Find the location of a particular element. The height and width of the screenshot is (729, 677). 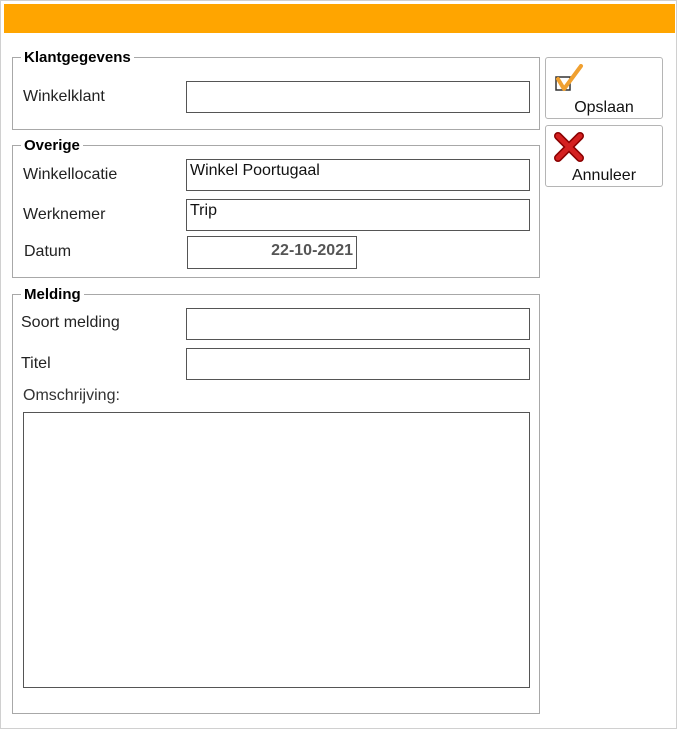

soort-melding-label: Soort melding is located at coordinates (70, 322).